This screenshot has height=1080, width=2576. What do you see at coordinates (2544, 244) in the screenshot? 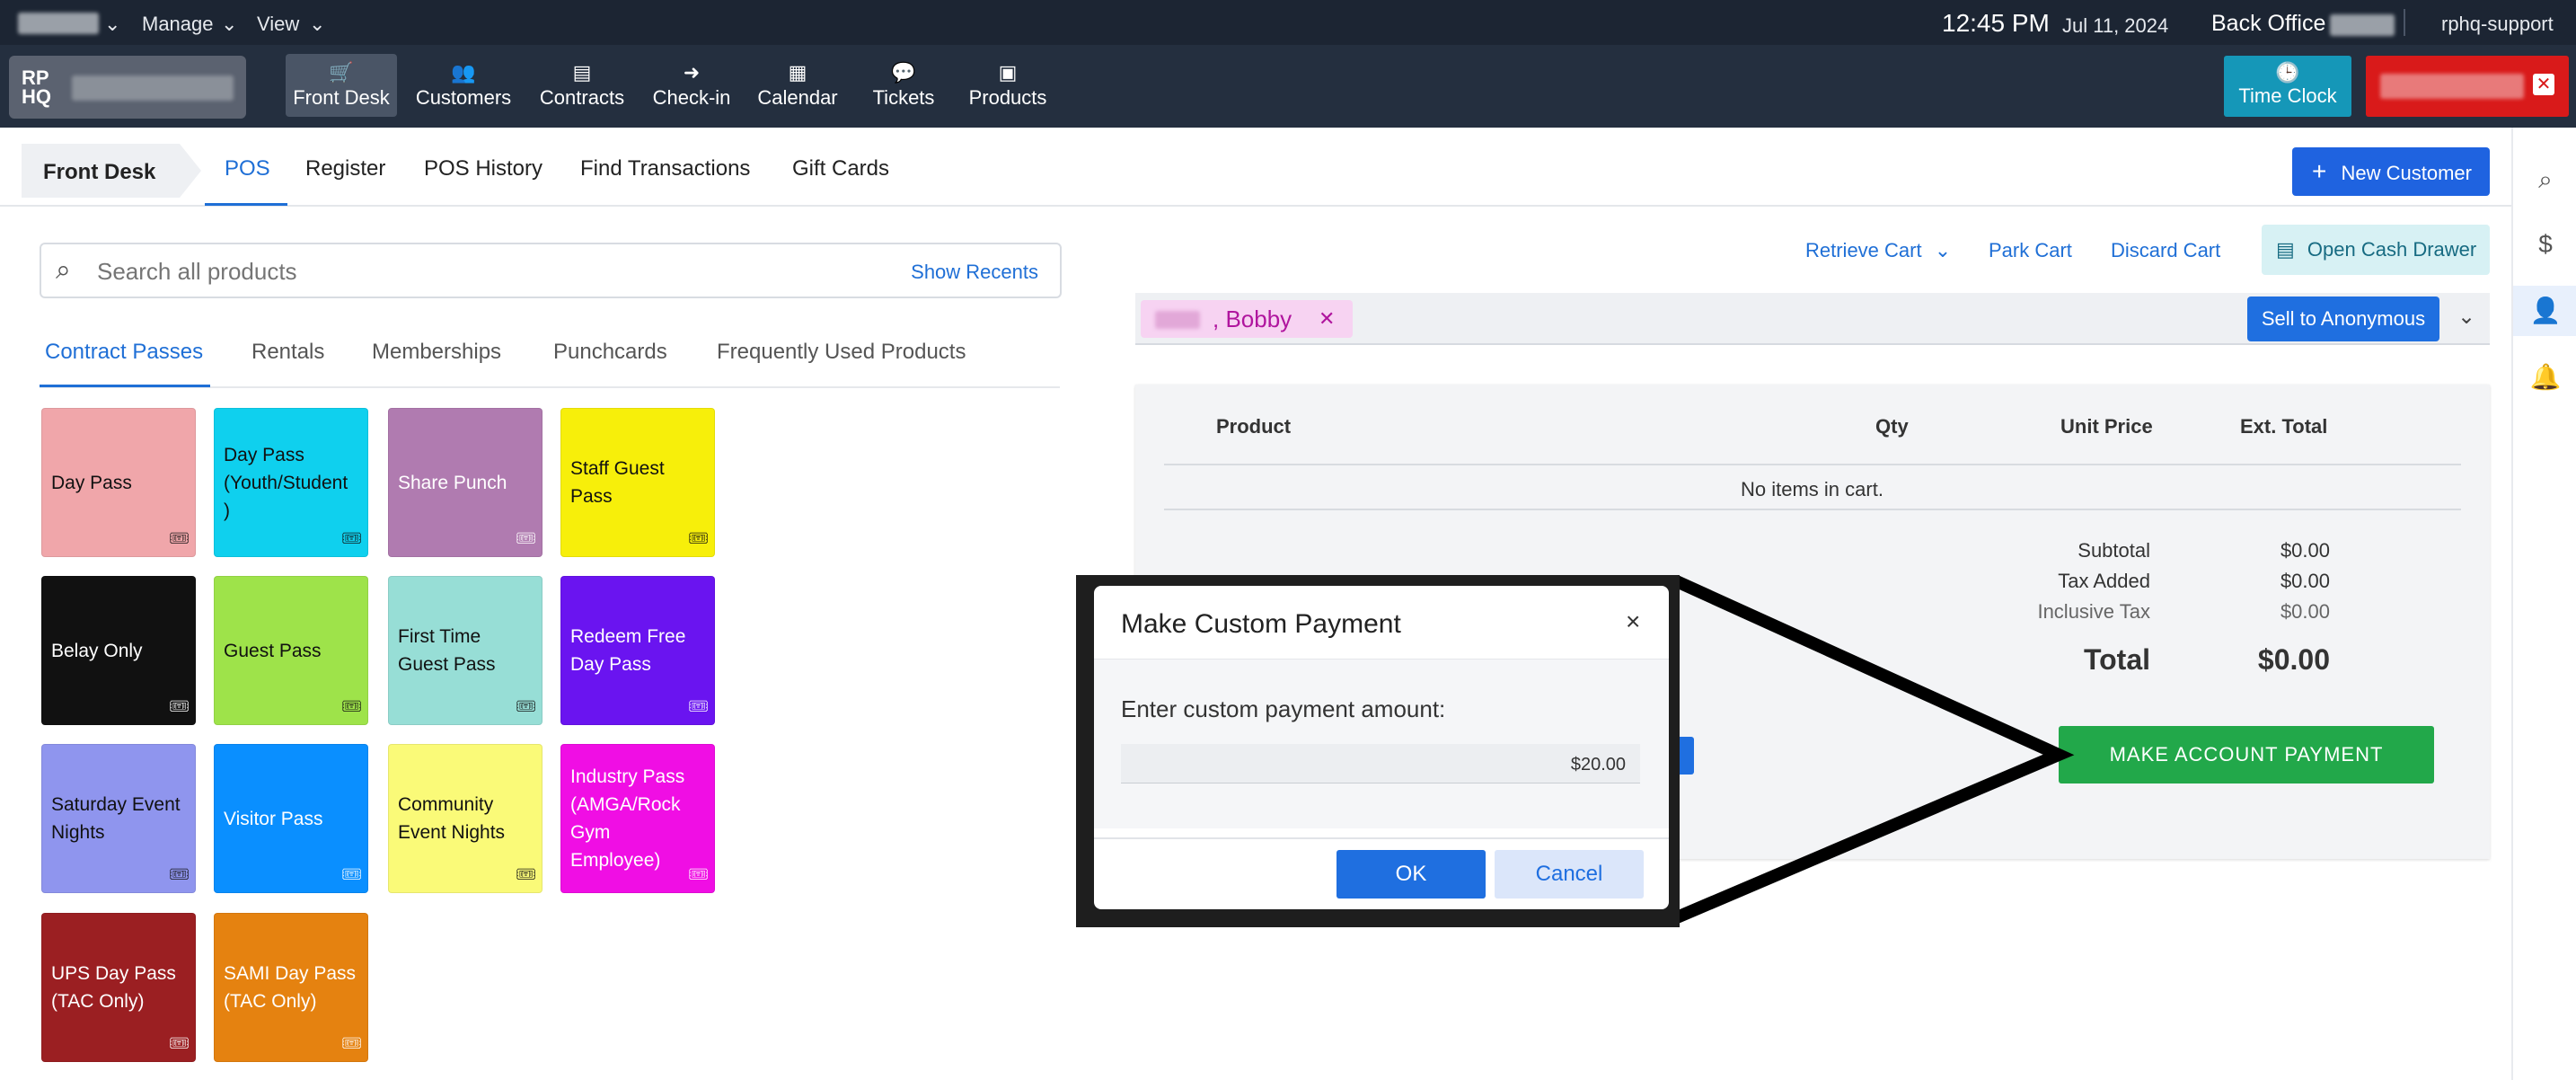
I see `dollar-icon: $` at bounding box center [2544, 244].